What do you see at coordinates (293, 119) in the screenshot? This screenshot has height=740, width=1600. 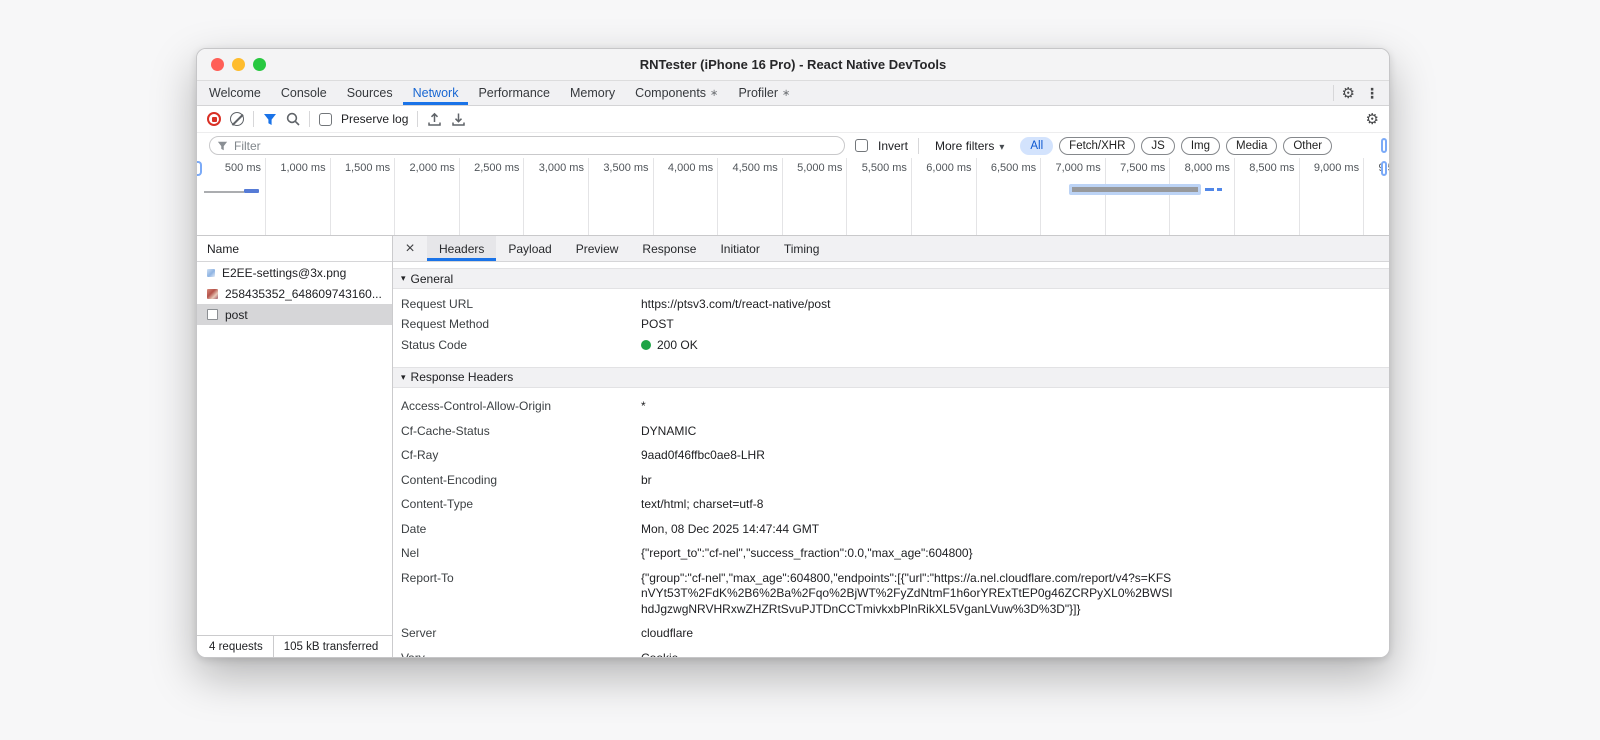 I see `search-icon` at bounding box center [293, 119].